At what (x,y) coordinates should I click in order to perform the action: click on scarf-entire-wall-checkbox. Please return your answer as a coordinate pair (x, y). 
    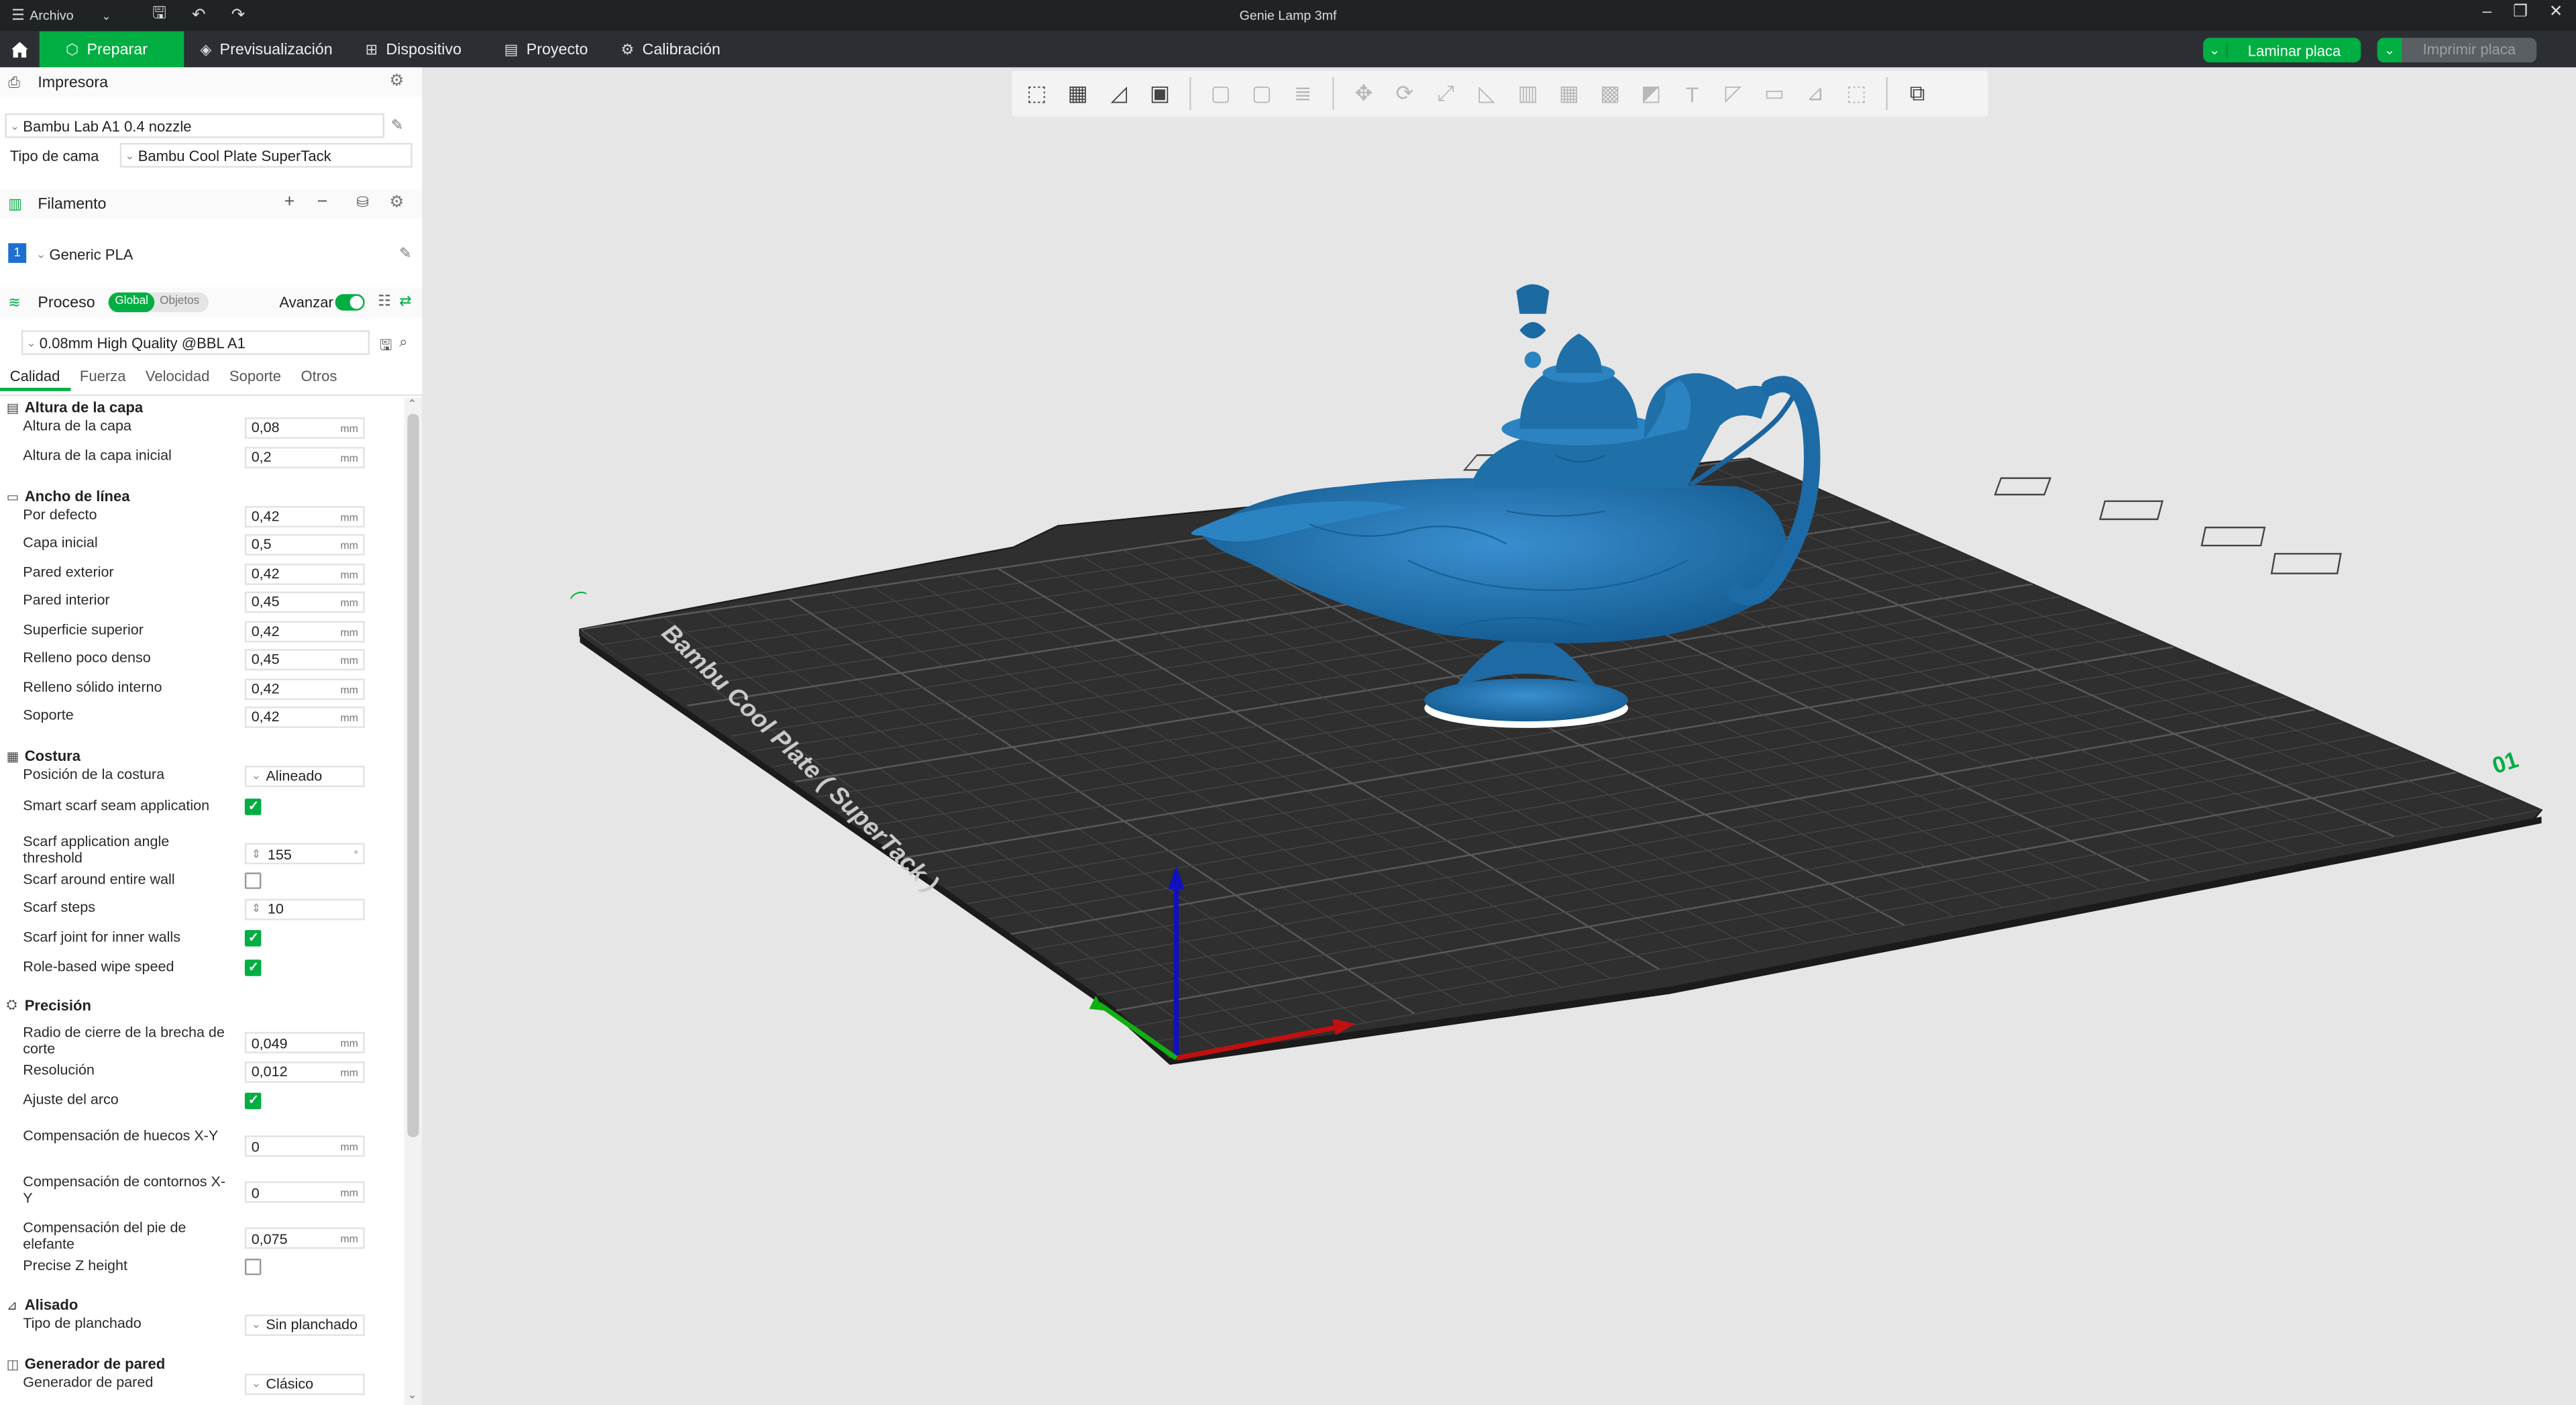
    Looking at the image, I should click on (253, 880).